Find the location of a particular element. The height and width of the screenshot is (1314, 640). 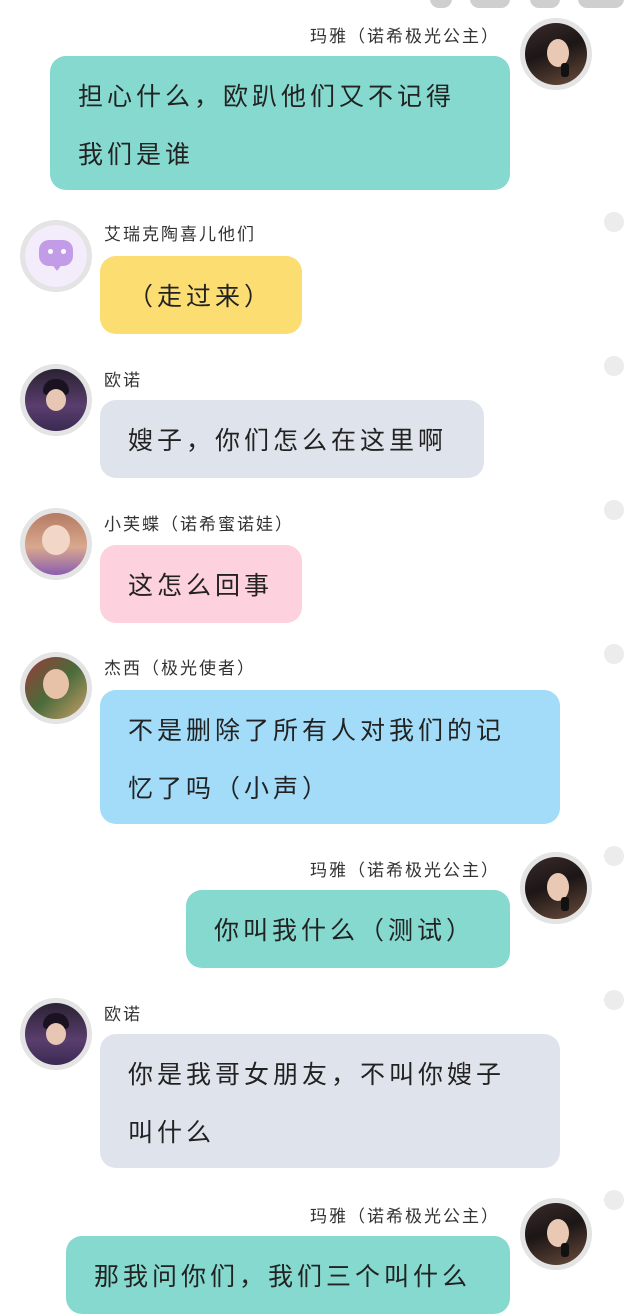

message-bubble: 嫂子，你们怎么在这里啊 is located at coordinates (292, 439).